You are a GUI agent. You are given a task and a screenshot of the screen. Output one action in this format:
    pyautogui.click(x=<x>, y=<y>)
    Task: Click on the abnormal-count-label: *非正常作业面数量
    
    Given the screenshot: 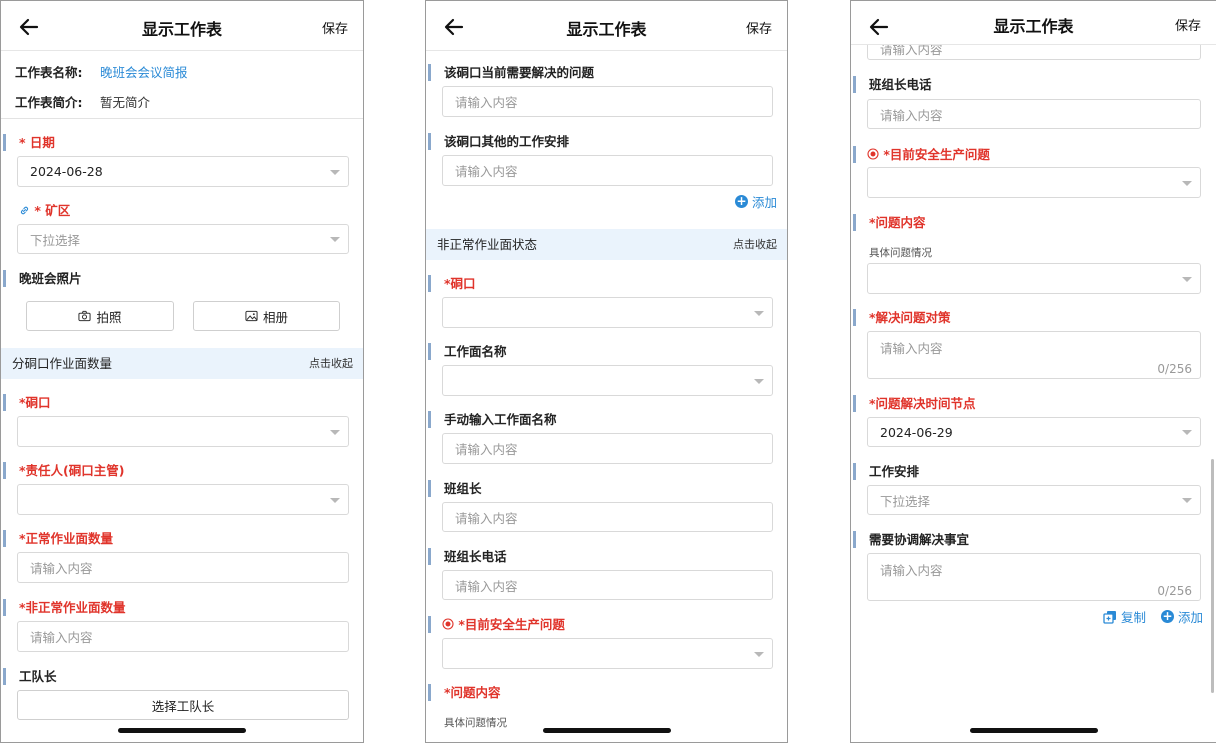 What is the action you would take?
    pyautogui.click(x=72, y=607)
    